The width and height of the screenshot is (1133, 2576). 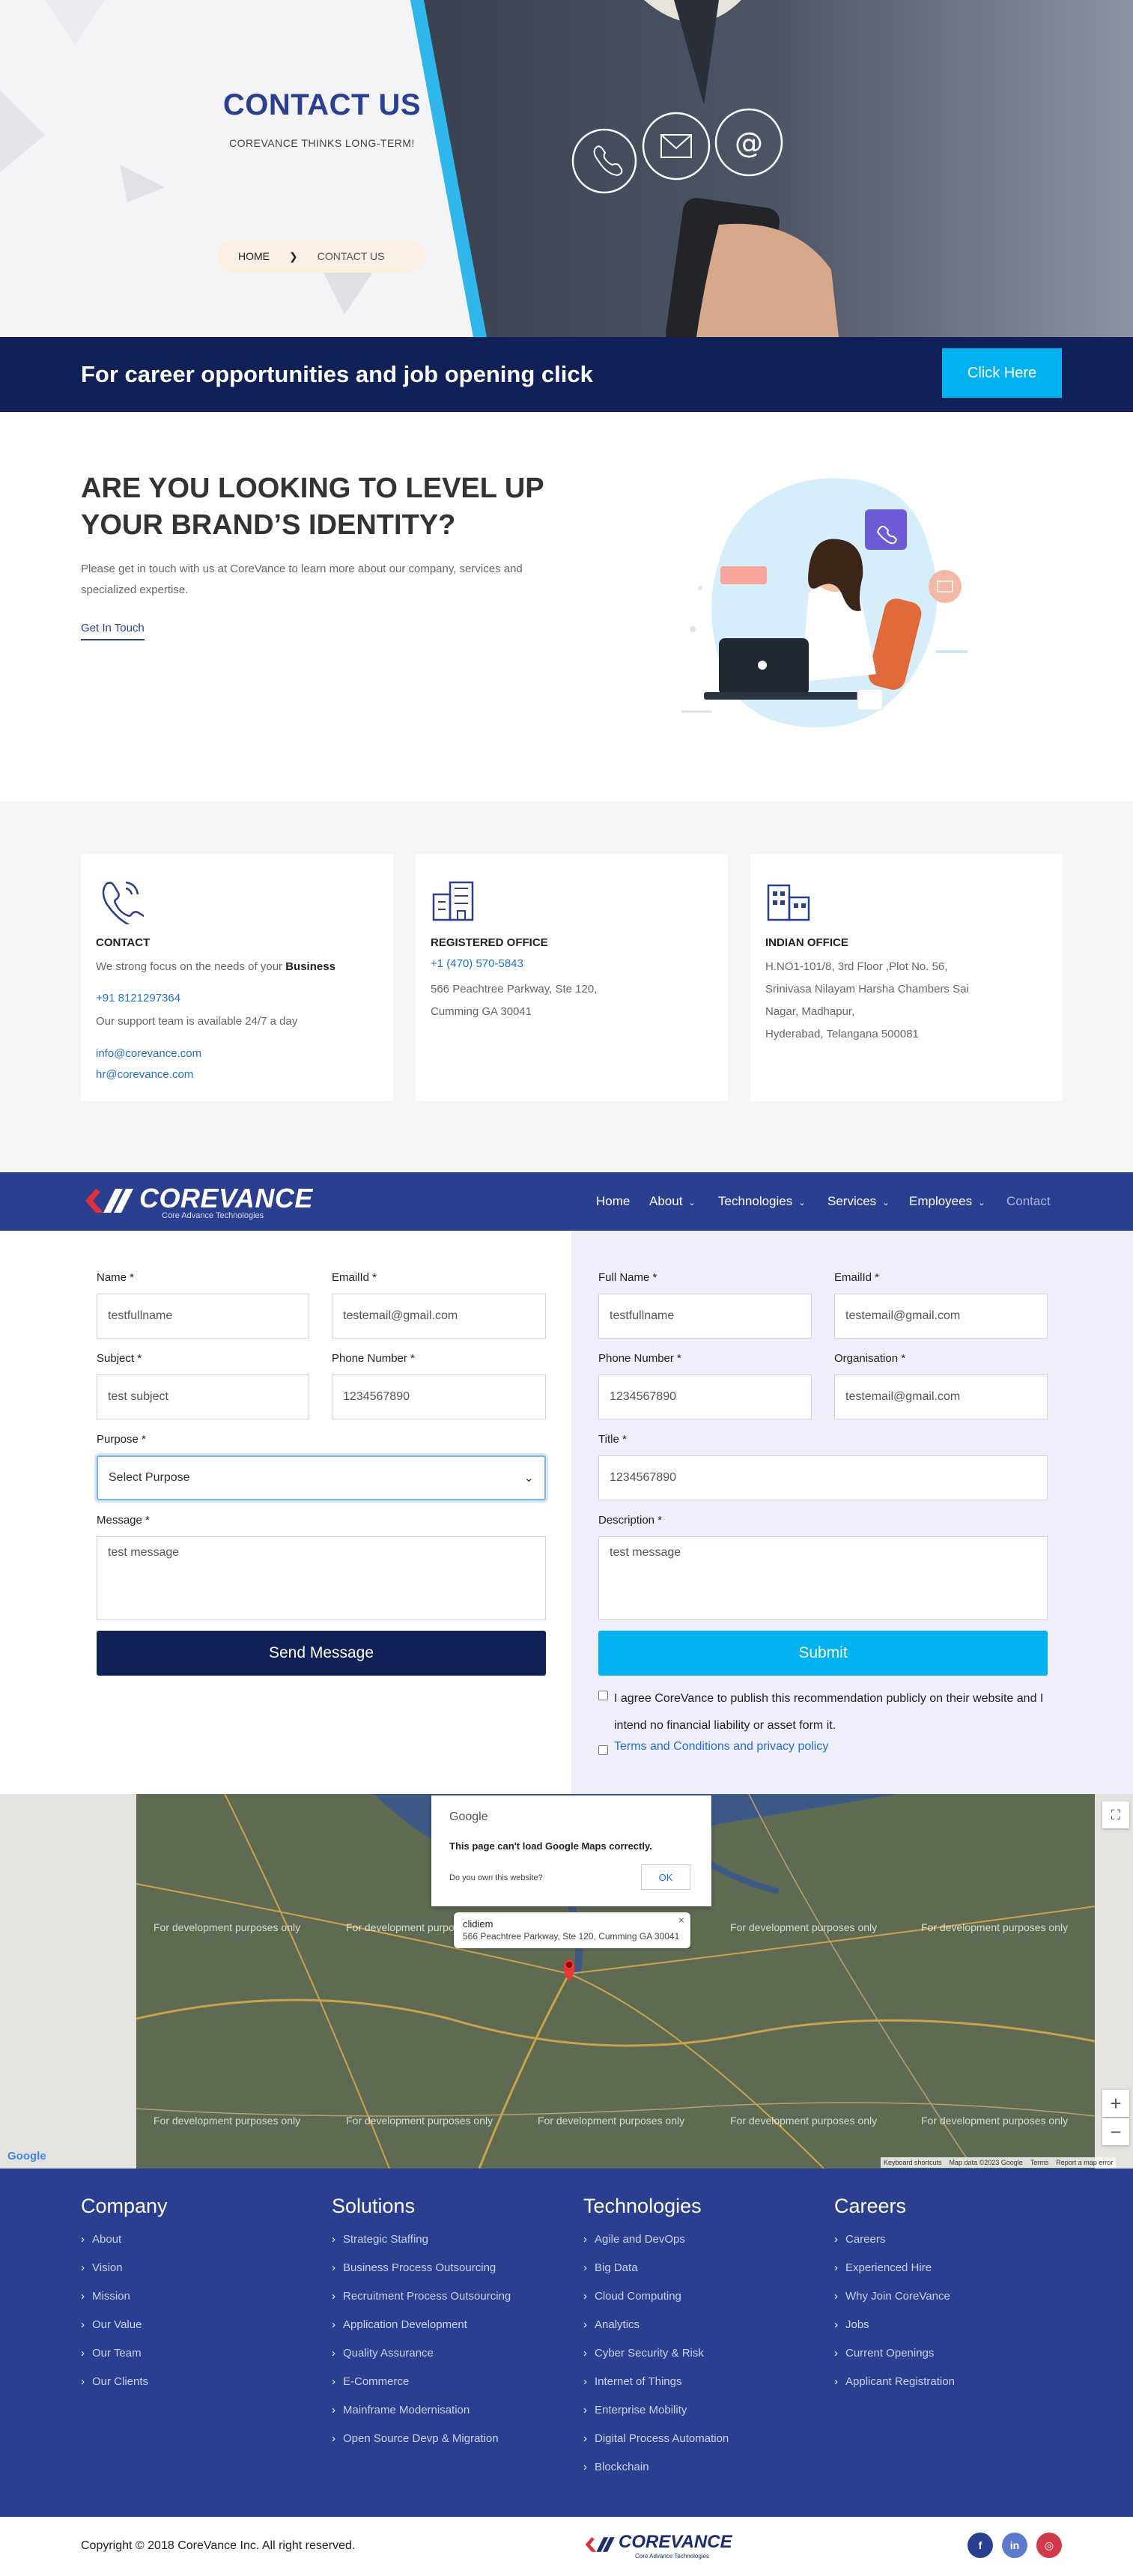 I want to click on footer-link: Mission, so click(x=106, y=2296).